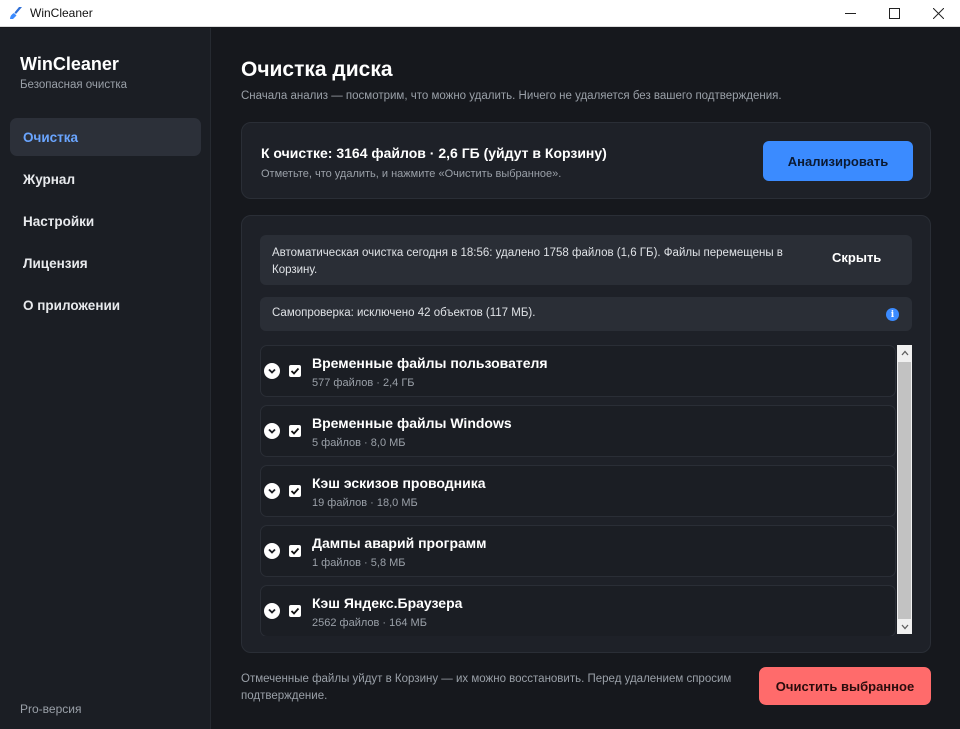  What do you see at coordinates (359, 443) in the screenshot?
I see `category-meta: 5 файлов · 8,0 МБ` at bounding box center [359, 443].